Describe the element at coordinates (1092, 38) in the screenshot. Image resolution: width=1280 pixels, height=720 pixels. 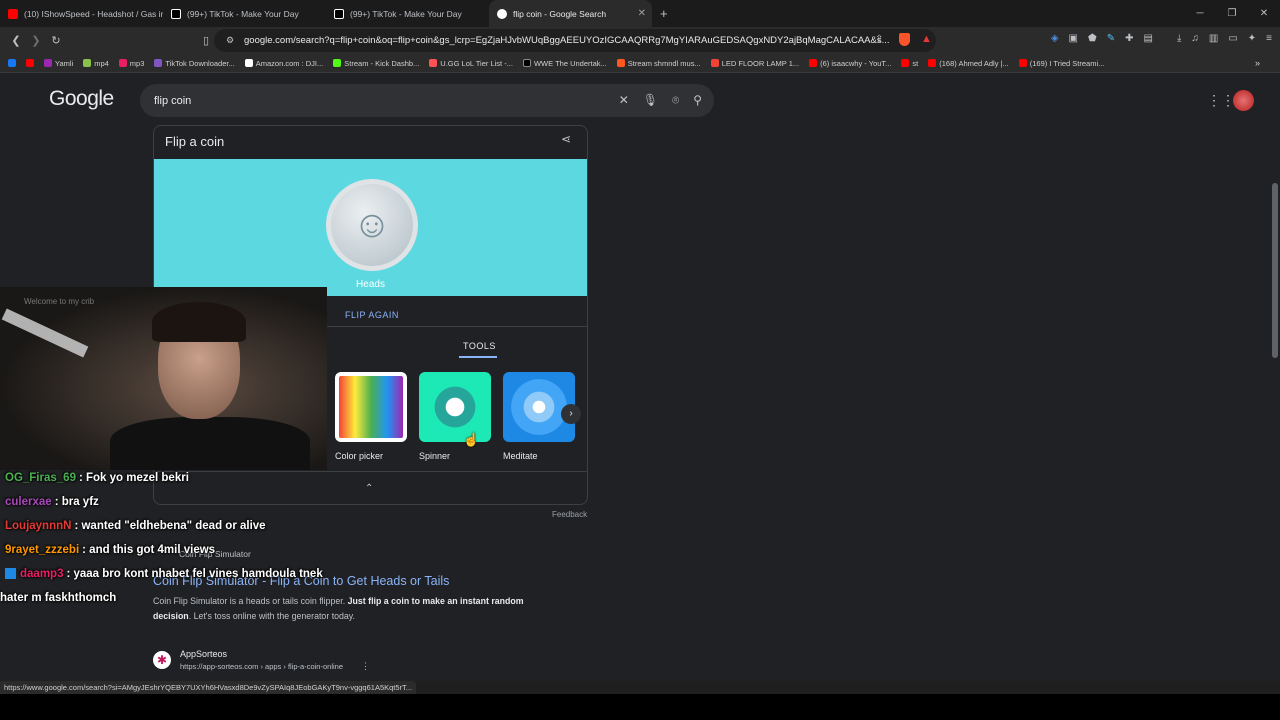
I see `extension-icon: ⬟` at that location.